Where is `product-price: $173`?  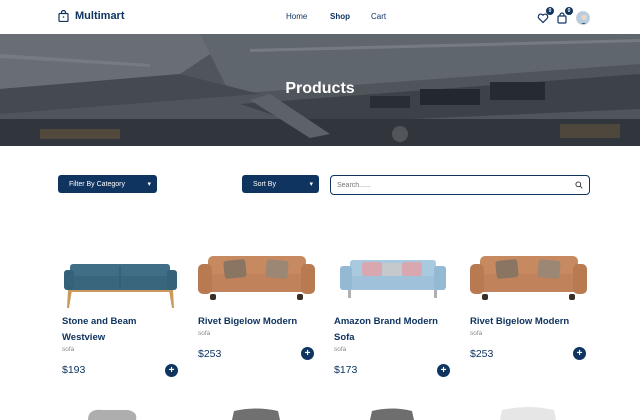
product-price: $173 is located at coordinates (346, 370).